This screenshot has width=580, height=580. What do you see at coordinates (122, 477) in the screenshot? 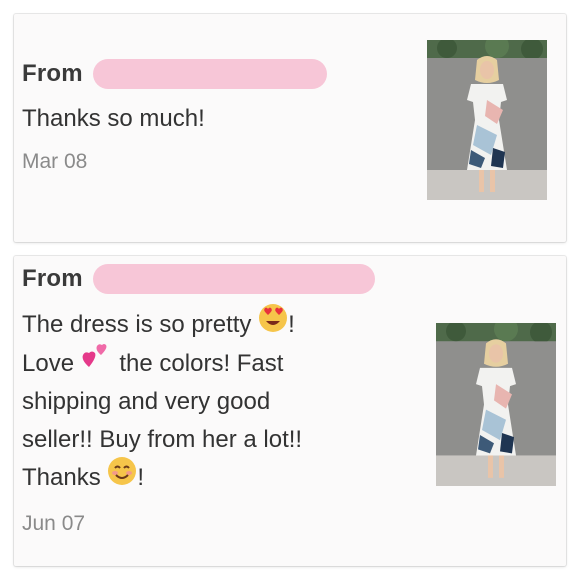
I see `smiling-emoji-icon` at bounding box center [122, 477].